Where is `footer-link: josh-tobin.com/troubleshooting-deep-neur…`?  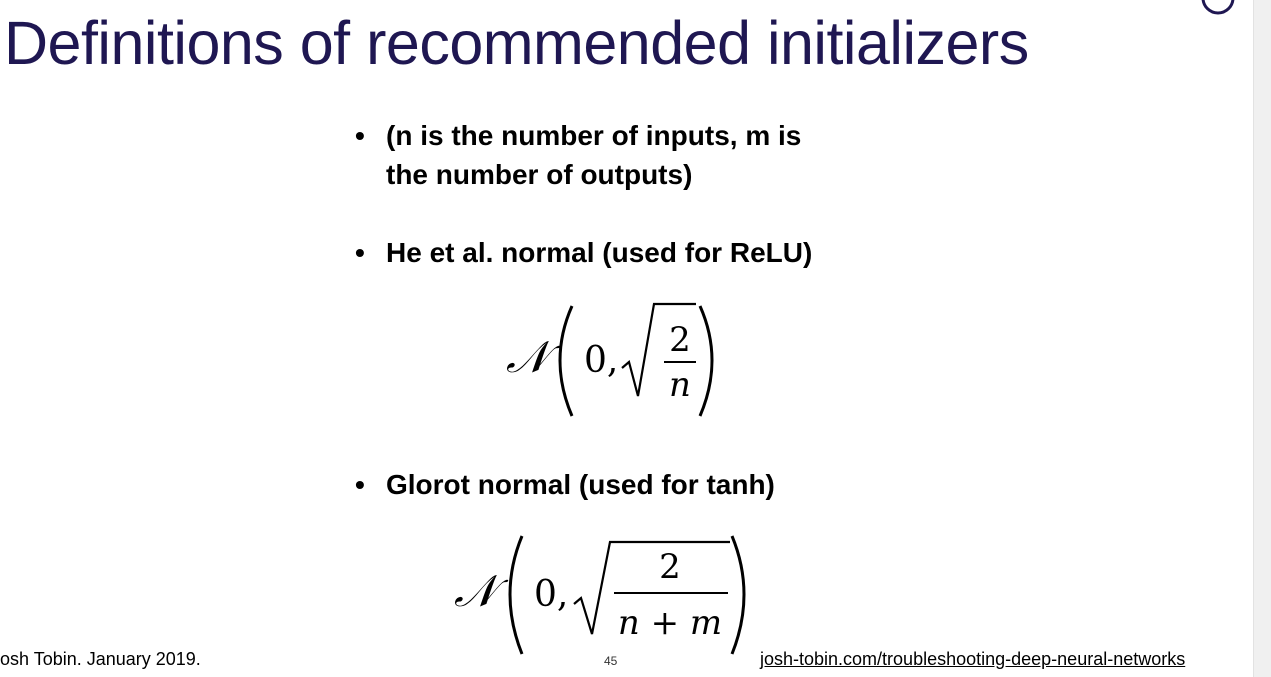 footer-link: josh-tobin.com/troubleshooting-deep-neur… is located at coordinates (972, 659).